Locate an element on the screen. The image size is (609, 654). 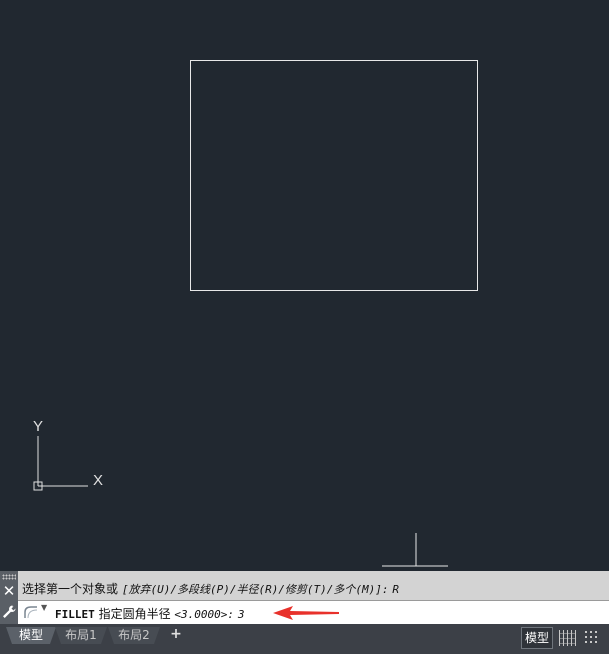
model-space-button: 模型 is located at coordinates (537, 638).